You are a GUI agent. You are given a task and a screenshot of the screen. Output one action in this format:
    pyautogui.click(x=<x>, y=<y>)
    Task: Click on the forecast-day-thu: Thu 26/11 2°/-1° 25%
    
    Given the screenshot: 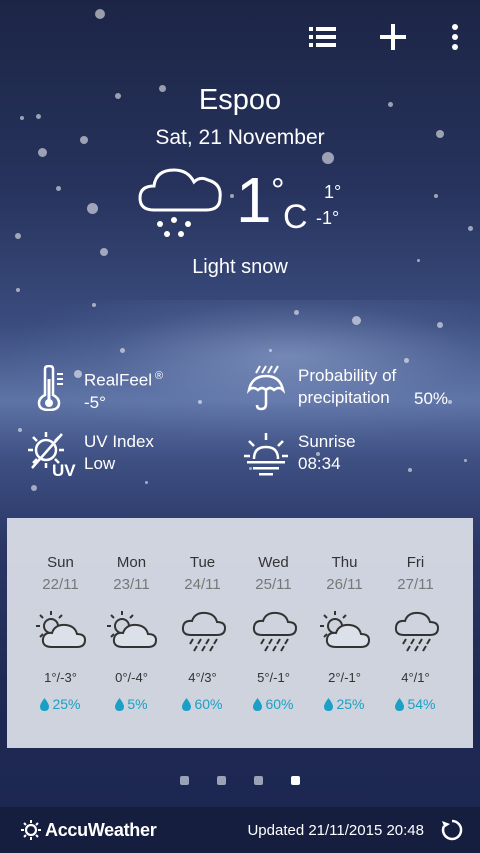 What is the action you would take?
    pyautogui.click(x=344, y=651)
    